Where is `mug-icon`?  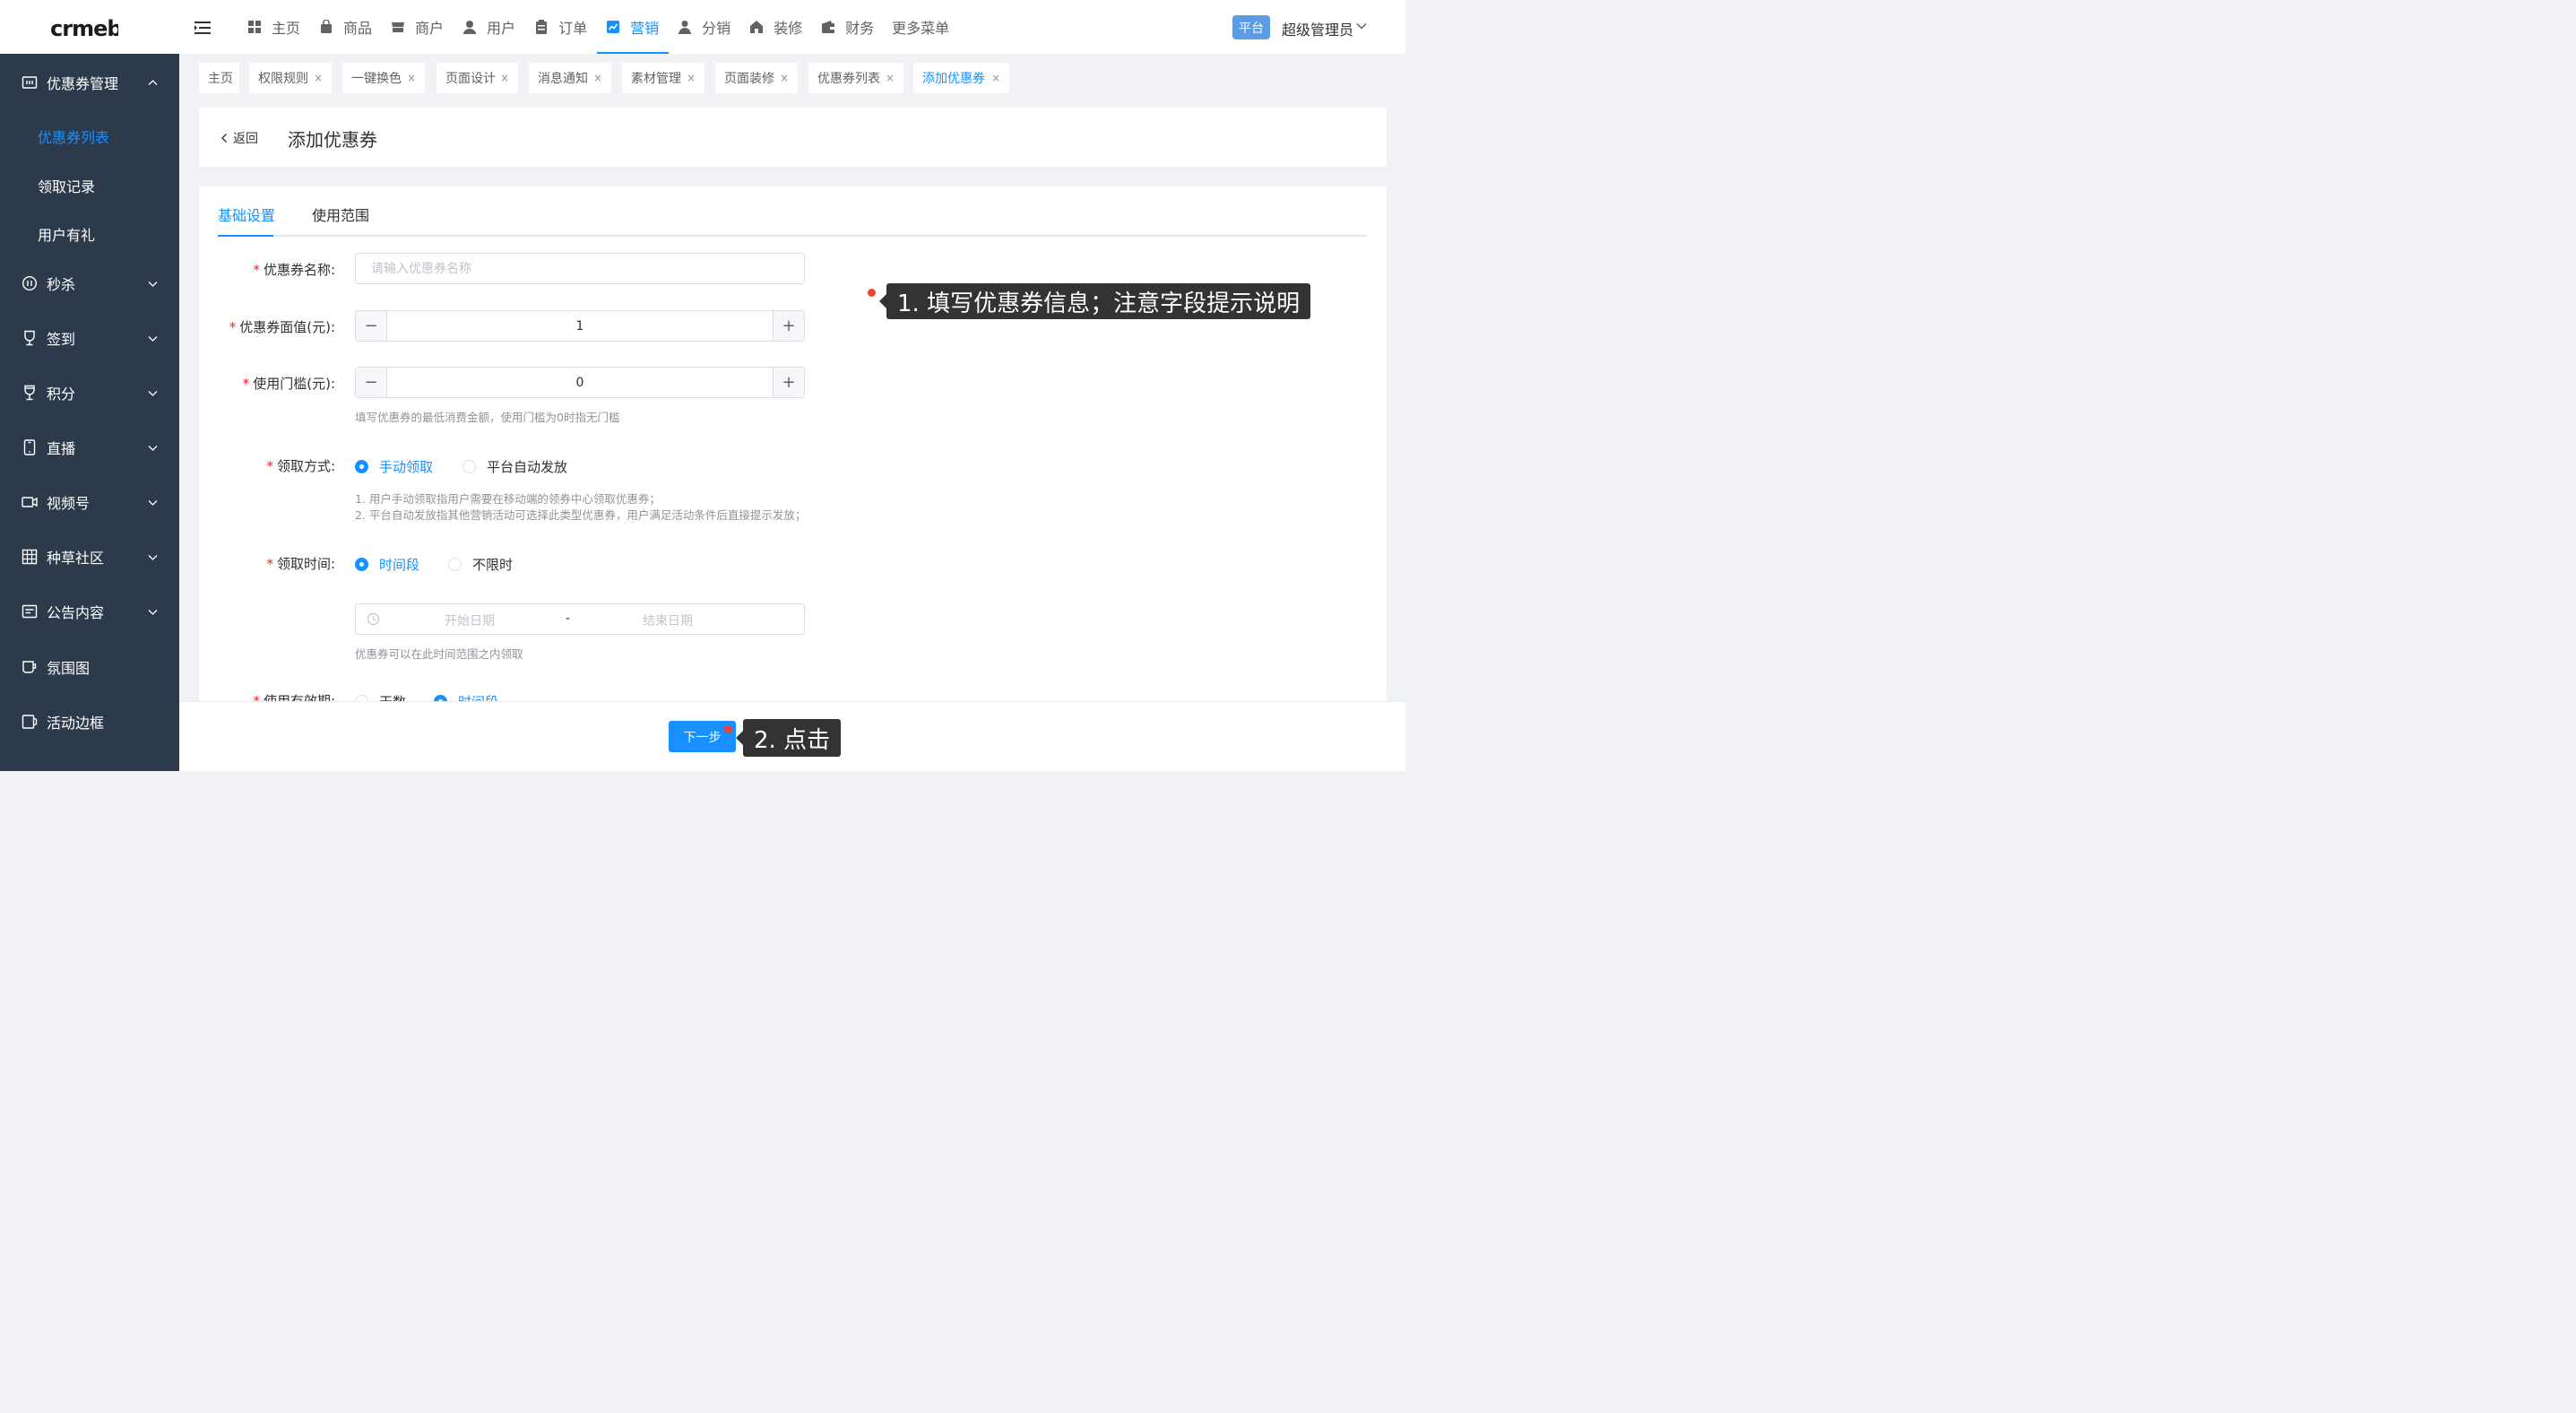
mug-icon is located at coordinates (29, 667).